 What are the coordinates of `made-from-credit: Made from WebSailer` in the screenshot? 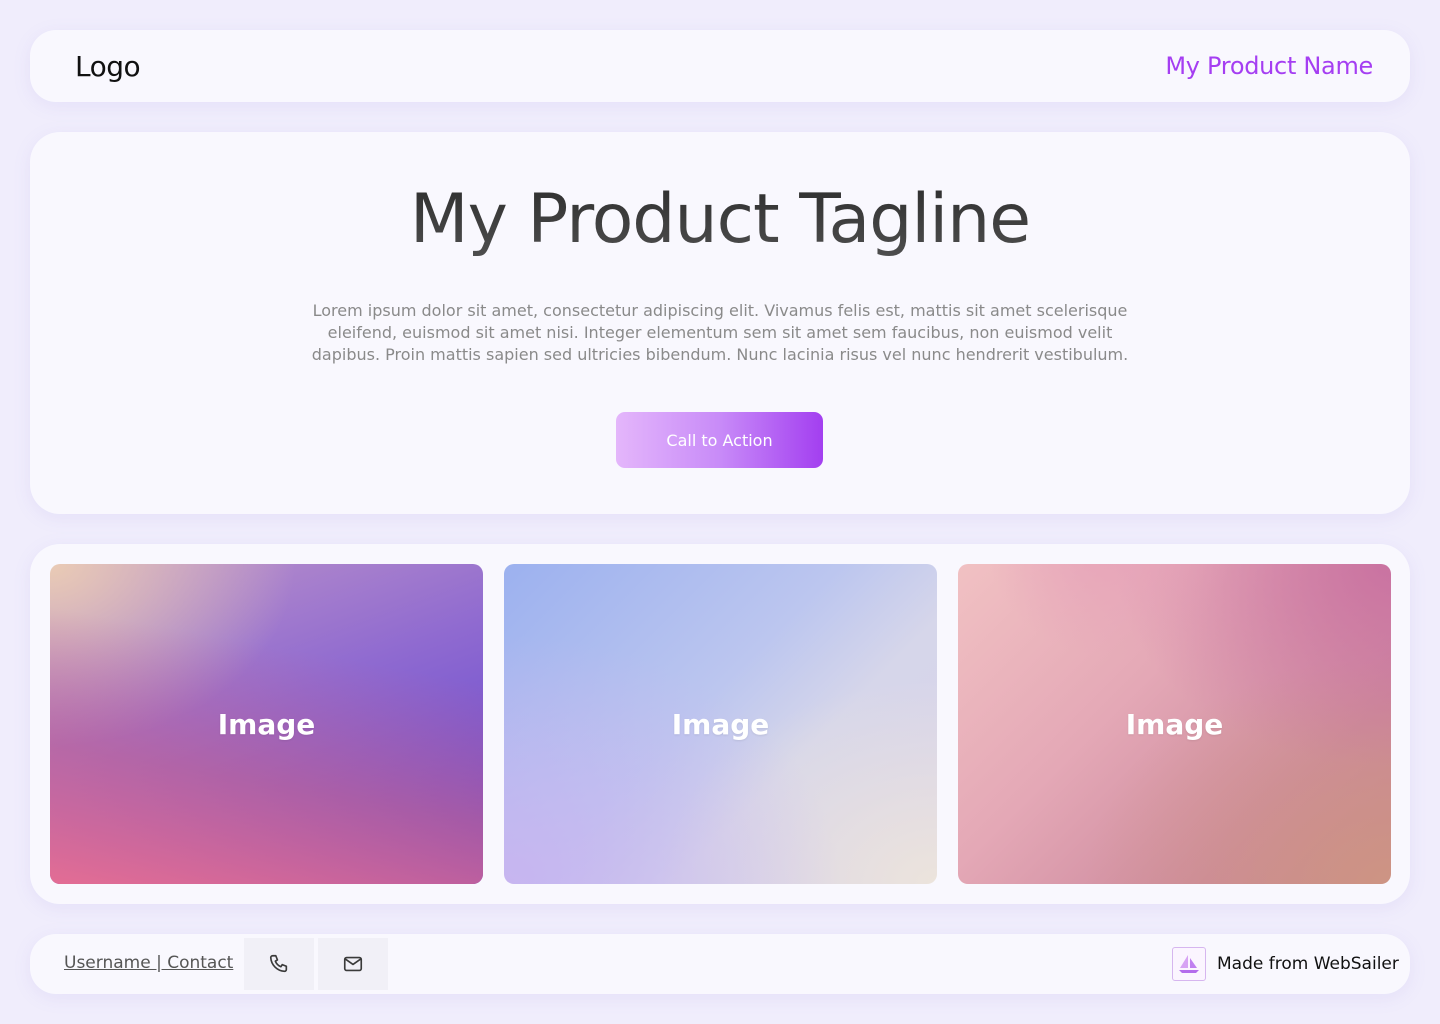 It's located at (1308, 964).